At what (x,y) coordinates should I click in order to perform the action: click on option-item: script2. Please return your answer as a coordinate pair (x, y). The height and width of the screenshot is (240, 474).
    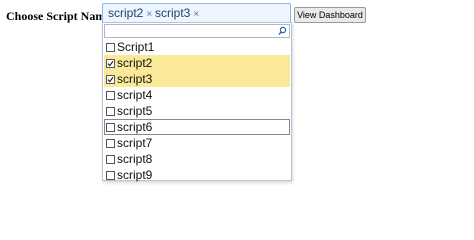
    Looking at the image, I should click on (197, 63).